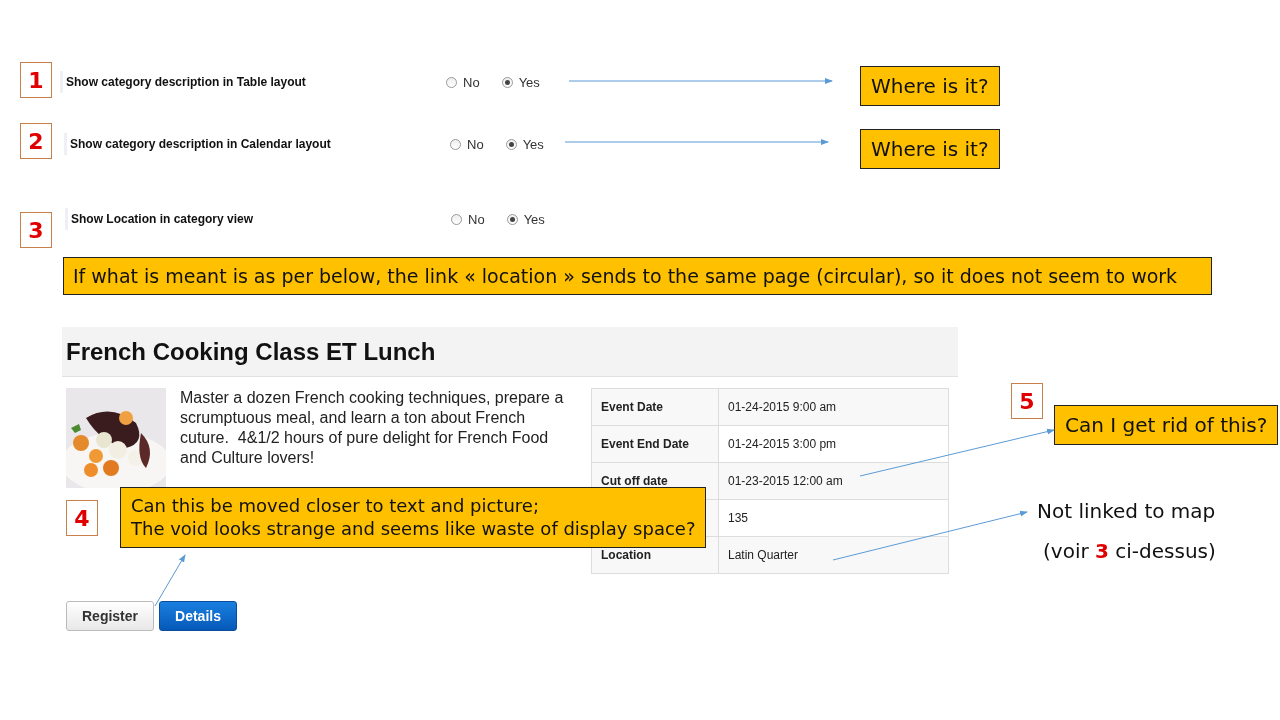  What do you see at coordinates (110, 616) in the screenshot?
I see `register-button: Register` at bounding box center [110, 616].